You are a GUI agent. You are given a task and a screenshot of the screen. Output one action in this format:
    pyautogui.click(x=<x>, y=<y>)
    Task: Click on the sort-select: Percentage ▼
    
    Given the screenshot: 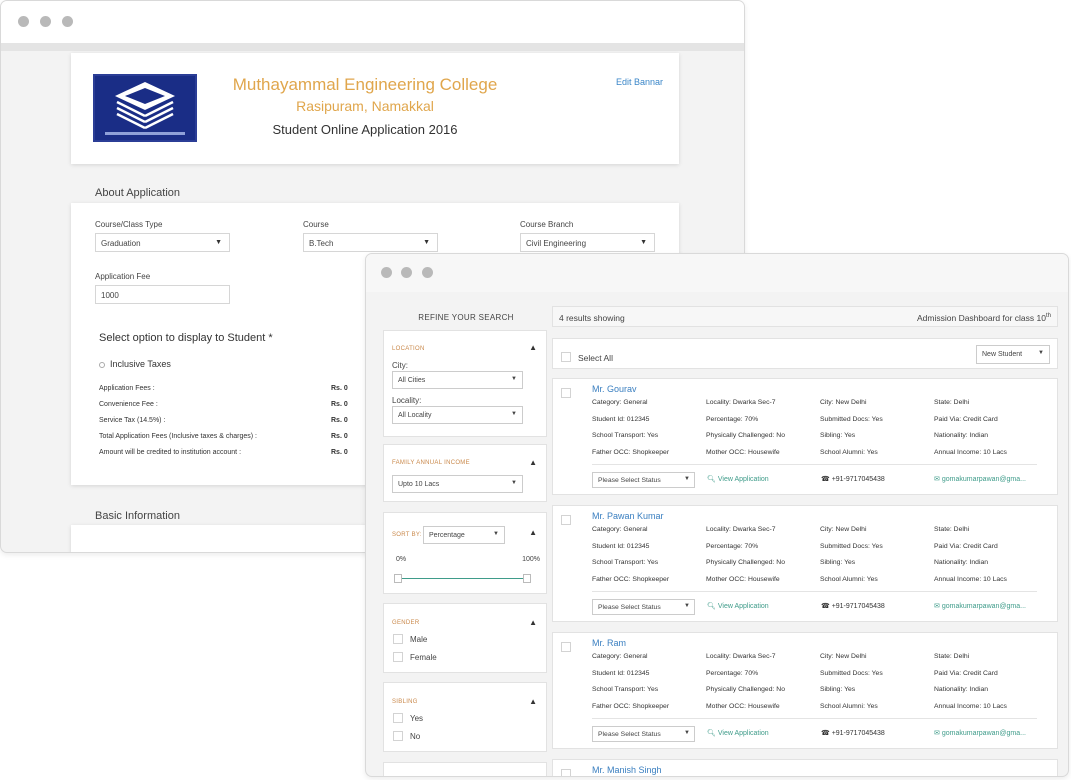 What is the action you would take?
    pyautogui.click(x=464, y=535)
    